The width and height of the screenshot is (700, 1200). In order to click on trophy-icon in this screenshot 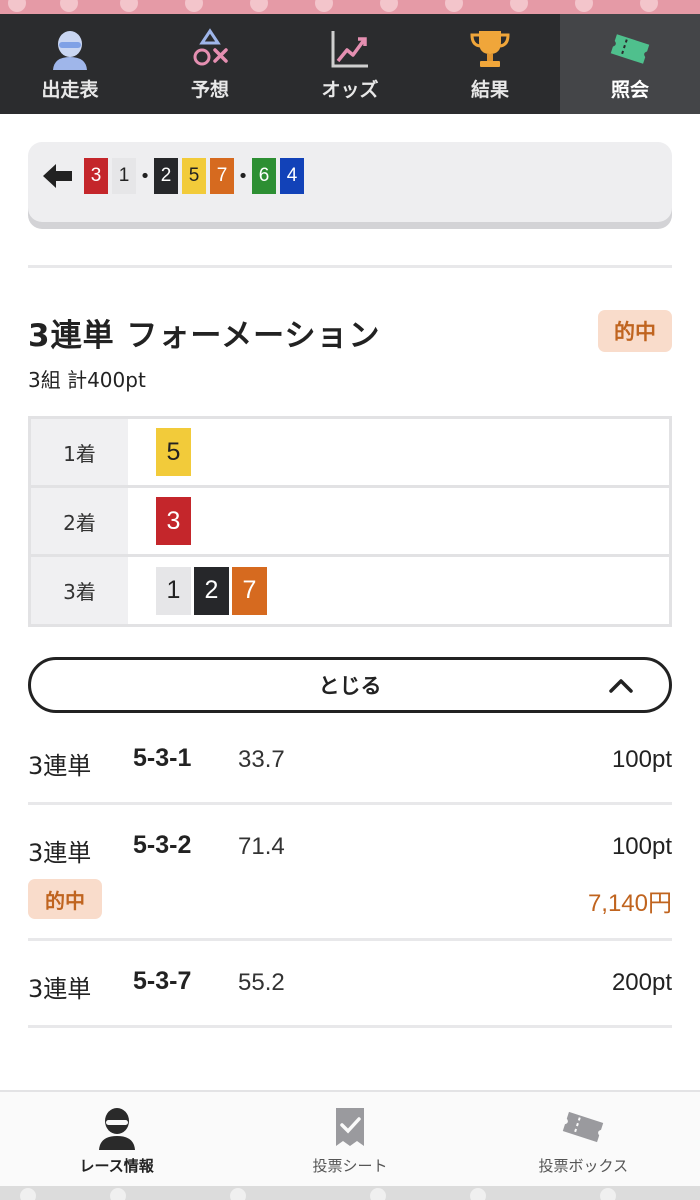, I will do `click(490, 49)`.